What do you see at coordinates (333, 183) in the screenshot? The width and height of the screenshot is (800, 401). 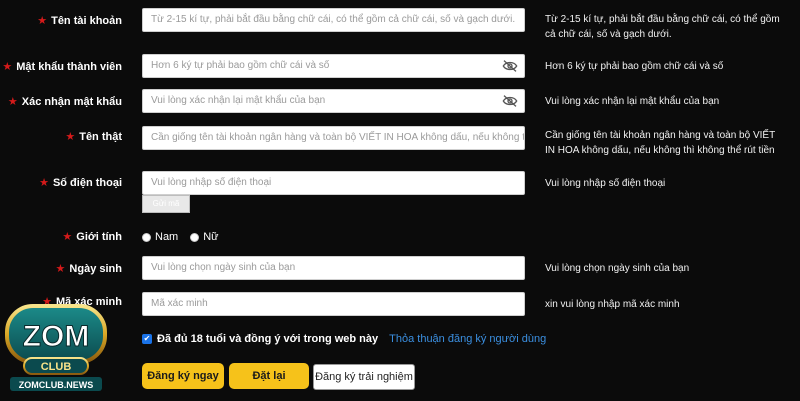 I see `phone-input: Vui lòng nhập số điện thoại` at bounding box center [333, 183].